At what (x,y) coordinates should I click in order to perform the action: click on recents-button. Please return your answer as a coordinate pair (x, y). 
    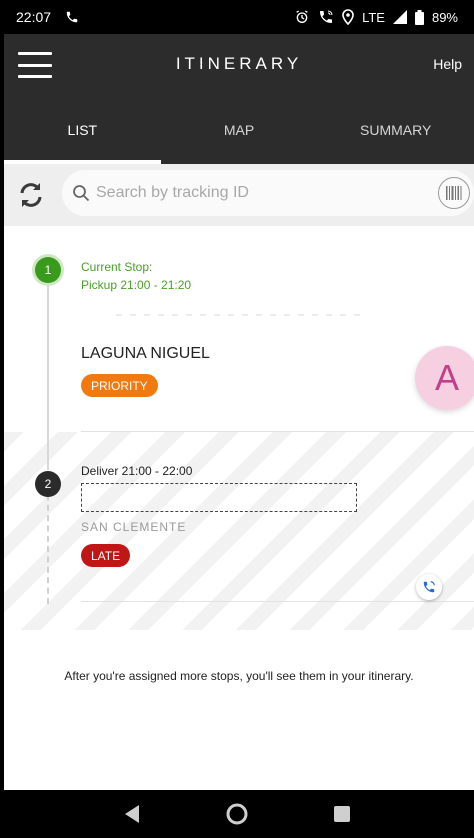
    Looking at the image, I should click on (342, 814).